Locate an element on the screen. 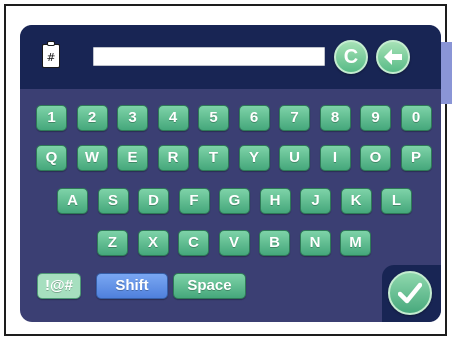 This screenshot has height=340, width=452. key-e: E is located at coordinates (132, 158).